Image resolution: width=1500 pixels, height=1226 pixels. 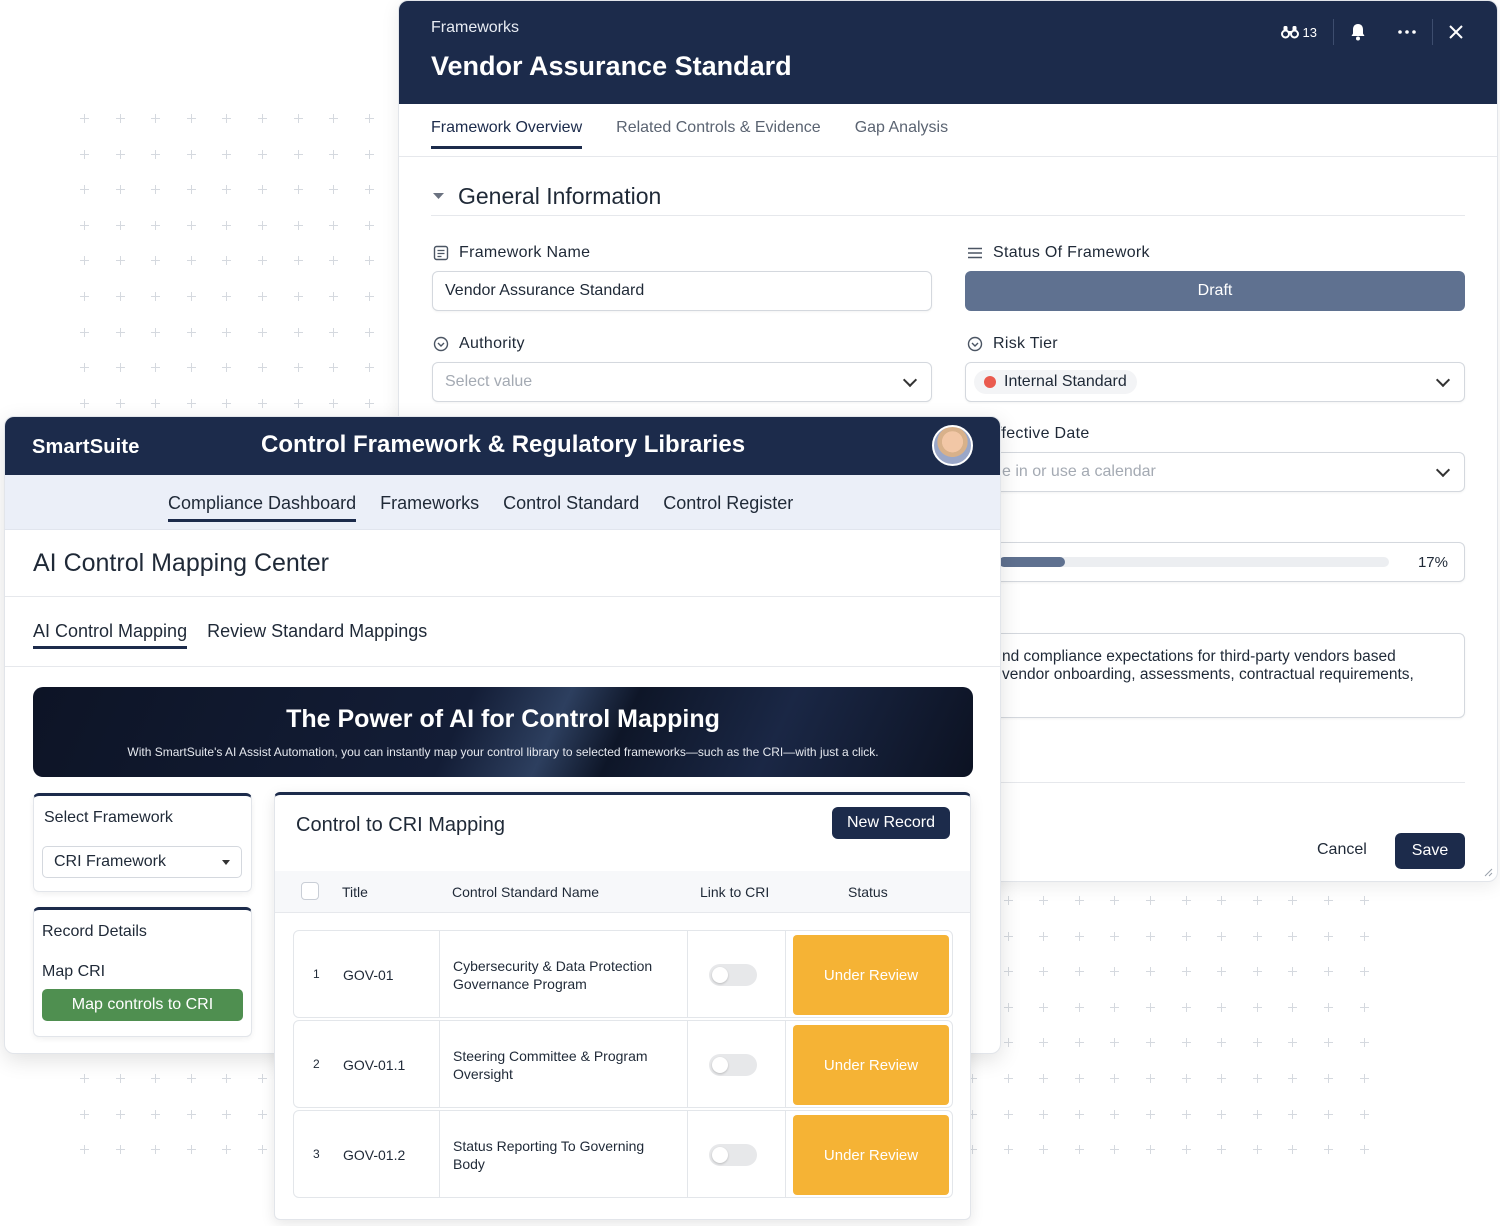 What do you see at coordinates (511, 253) in the screenshot?
I see `framework-name-label: Framework Name` at bounding box center [511, 253].